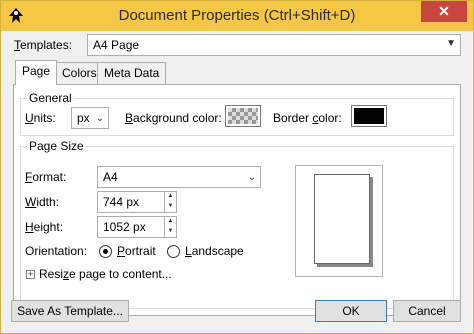  What do you see at coordinates (43, 45) in the screenshot?
I see `templates-label: Templates:` at bounding box center [43, 45].